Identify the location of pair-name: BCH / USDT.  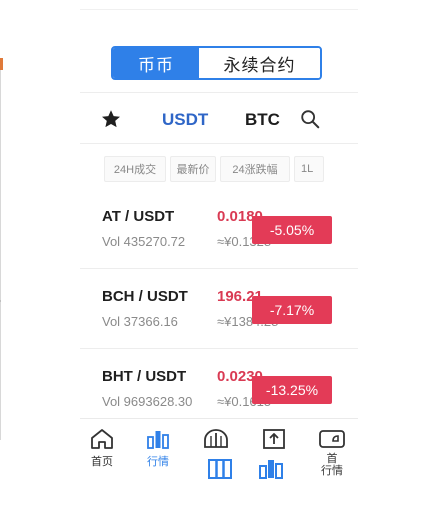
(145, 296).